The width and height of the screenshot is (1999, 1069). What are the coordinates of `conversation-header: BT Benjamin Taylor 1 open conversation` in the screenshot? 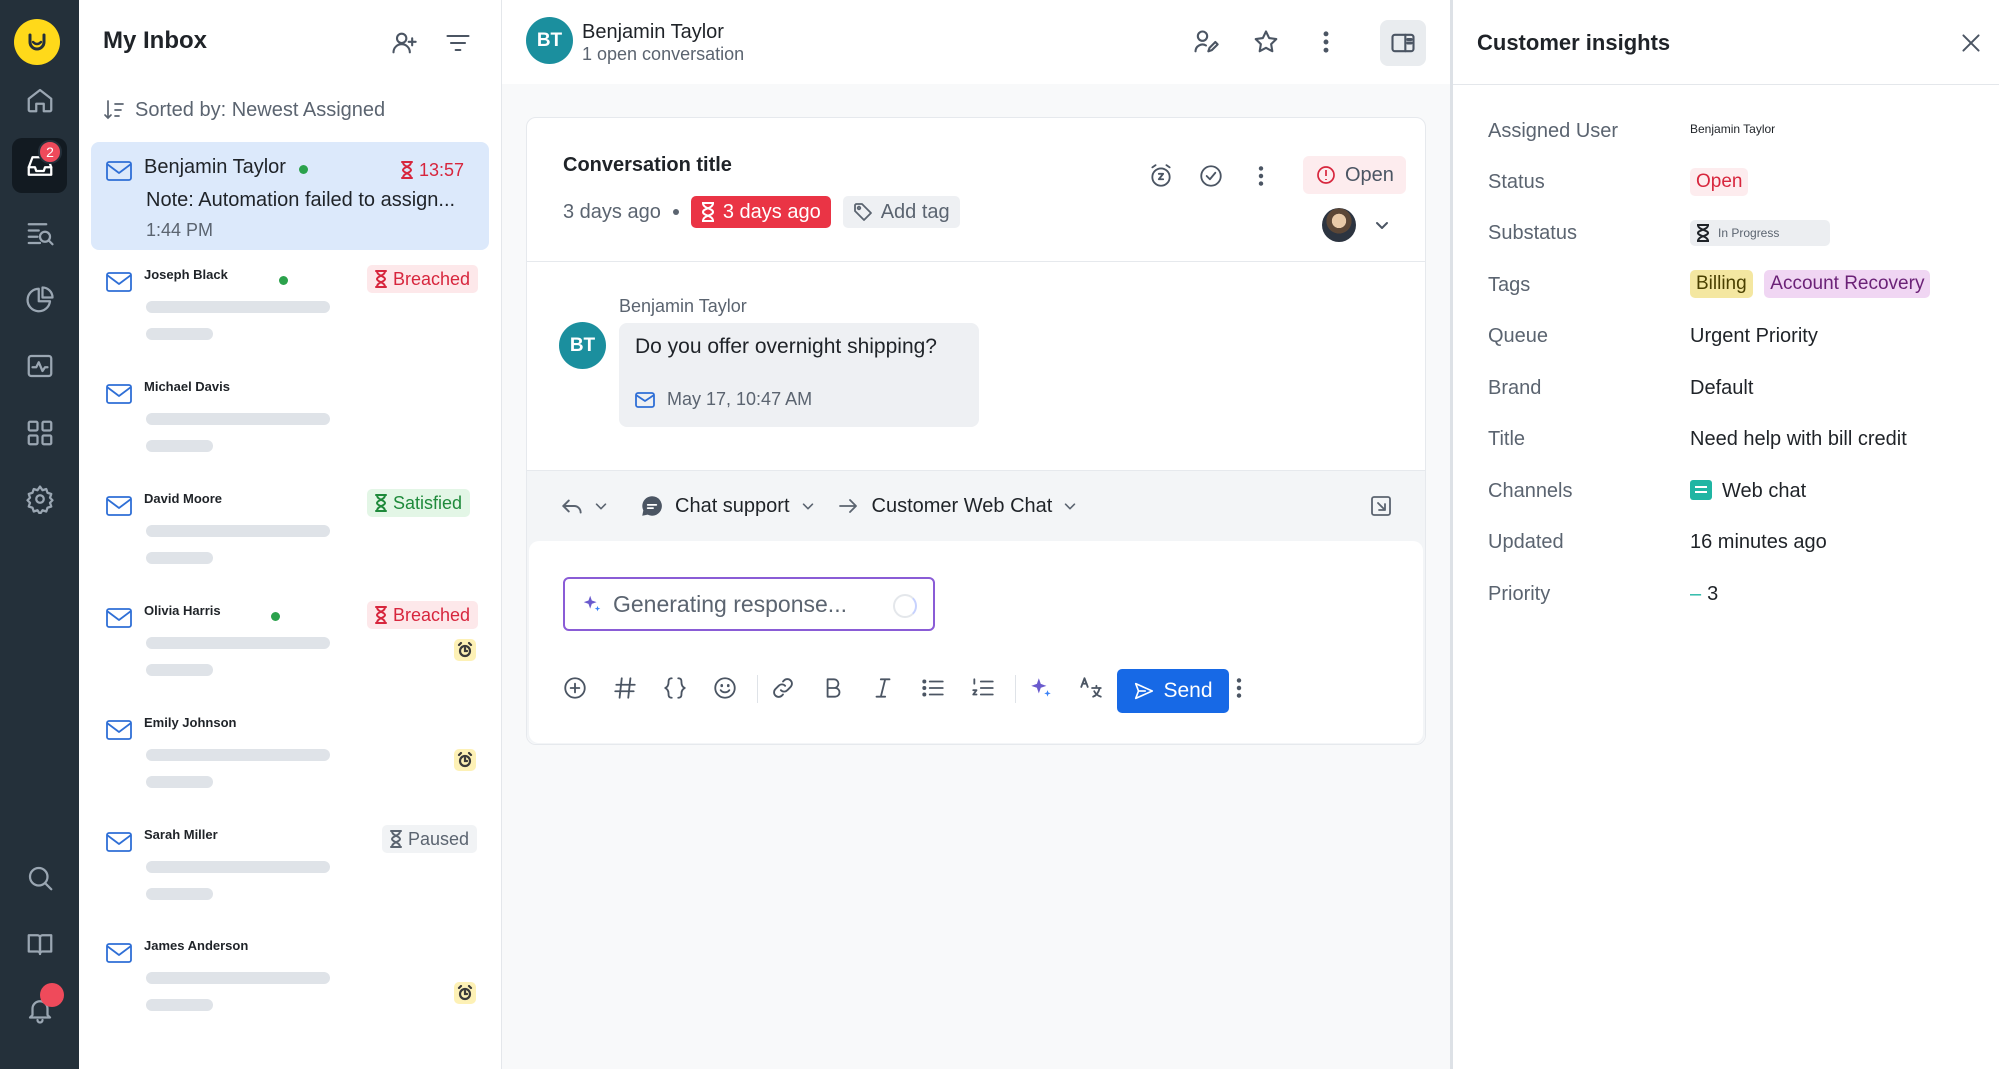 It's located at (976, 42).